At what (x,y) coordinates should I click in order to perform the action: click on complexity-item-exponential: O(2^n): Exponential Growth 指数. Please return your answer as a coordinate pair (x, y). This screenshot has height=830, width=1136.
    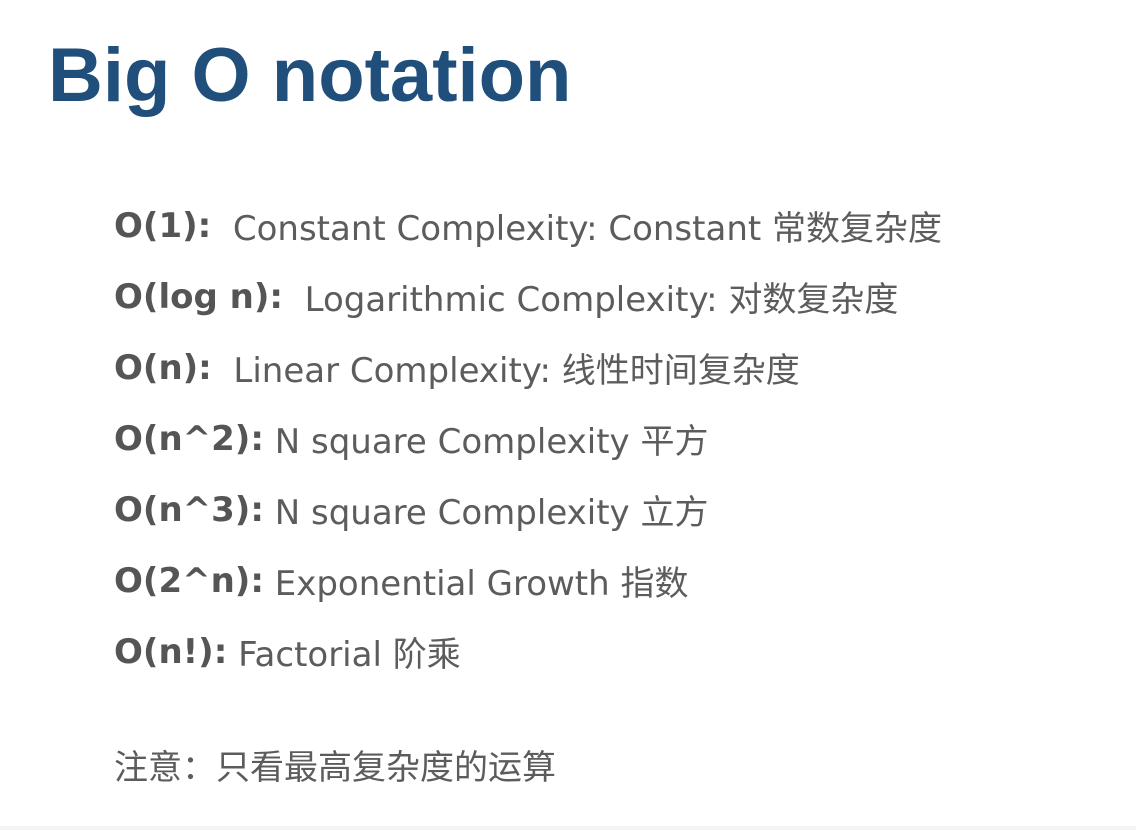
    Looking at the image, I should click on (528, 580).